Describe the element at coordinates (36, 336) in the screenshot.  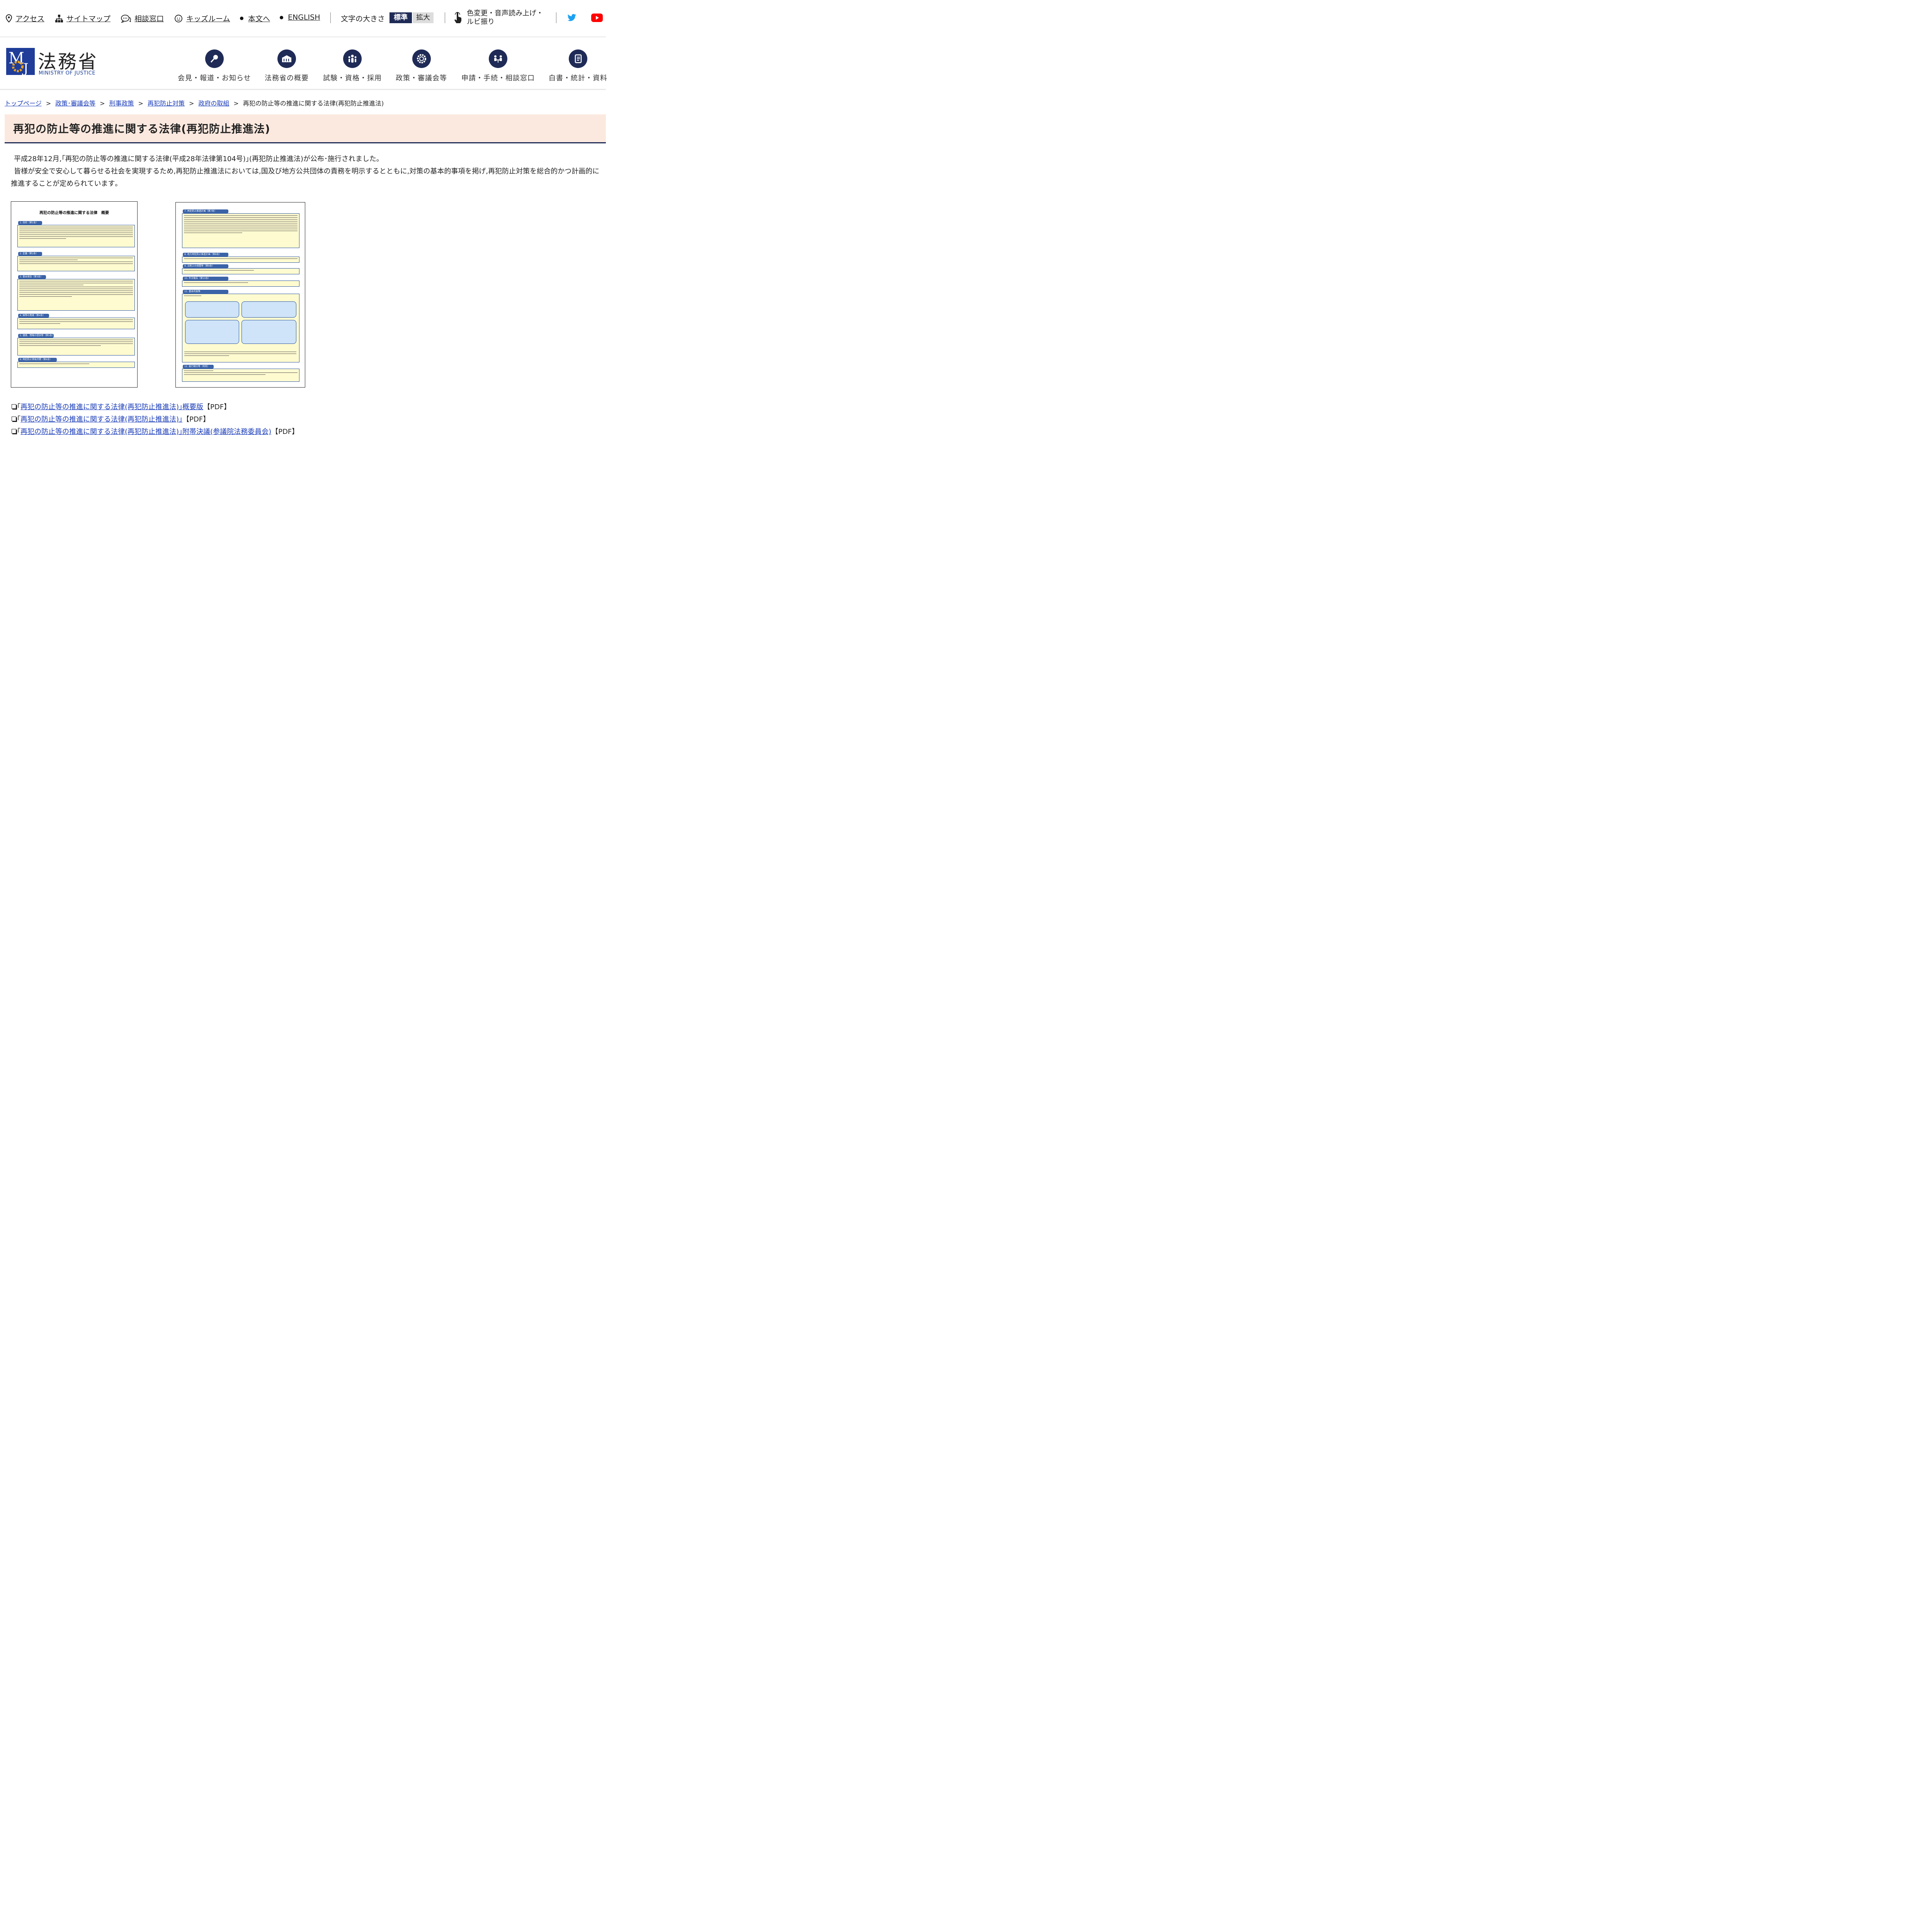
I see `doc-section-tab: 5. 連携、情報の提供等（第5条）` at that location.